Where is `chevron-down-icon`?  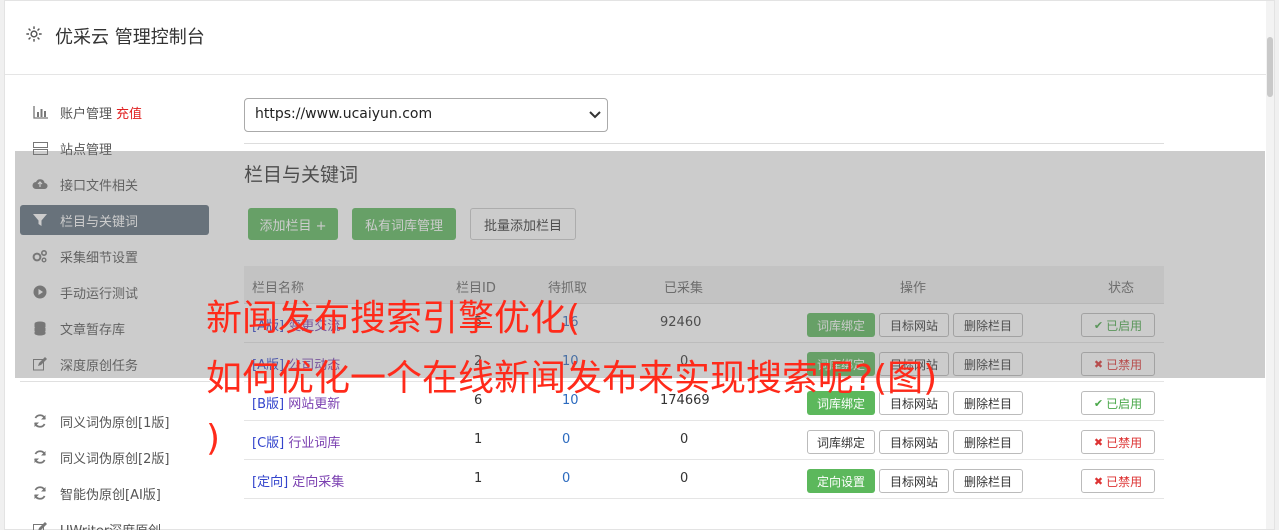
chevron-down-icon is located at coordinates (595, 115).